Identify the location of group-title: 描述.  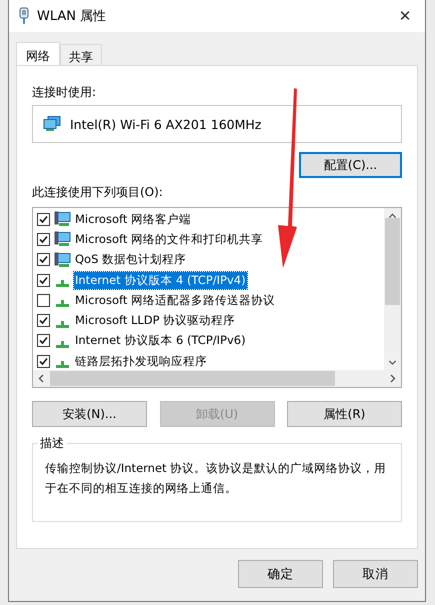
(52, 443).